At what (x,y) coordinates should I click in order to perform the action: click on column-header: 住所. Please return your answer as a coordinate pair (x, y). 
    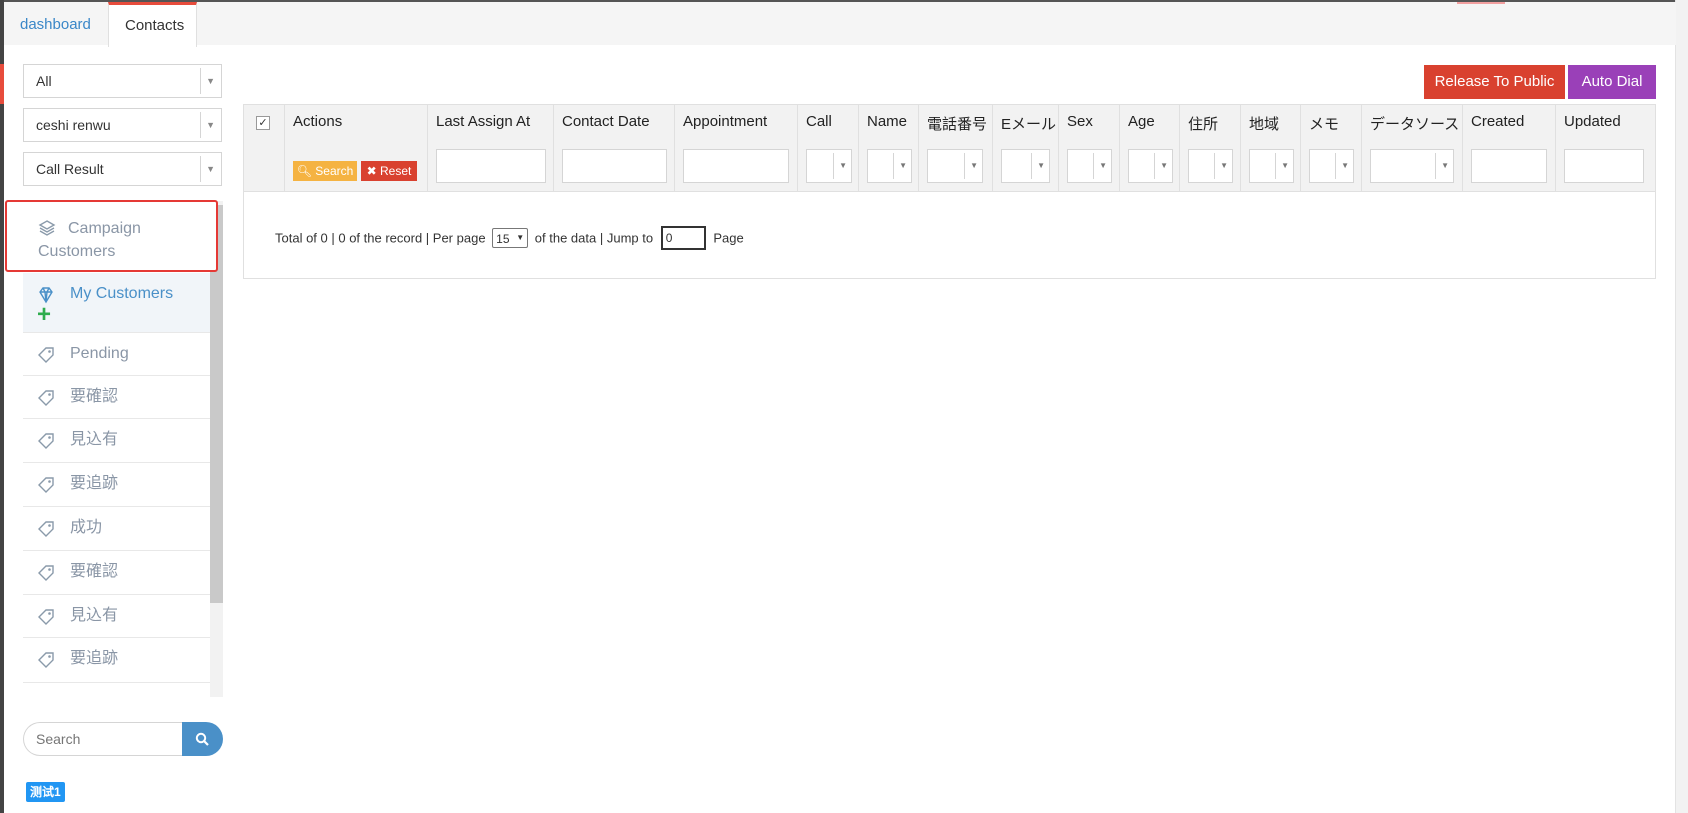
    Looking at the image, I should click on (1203, 124).